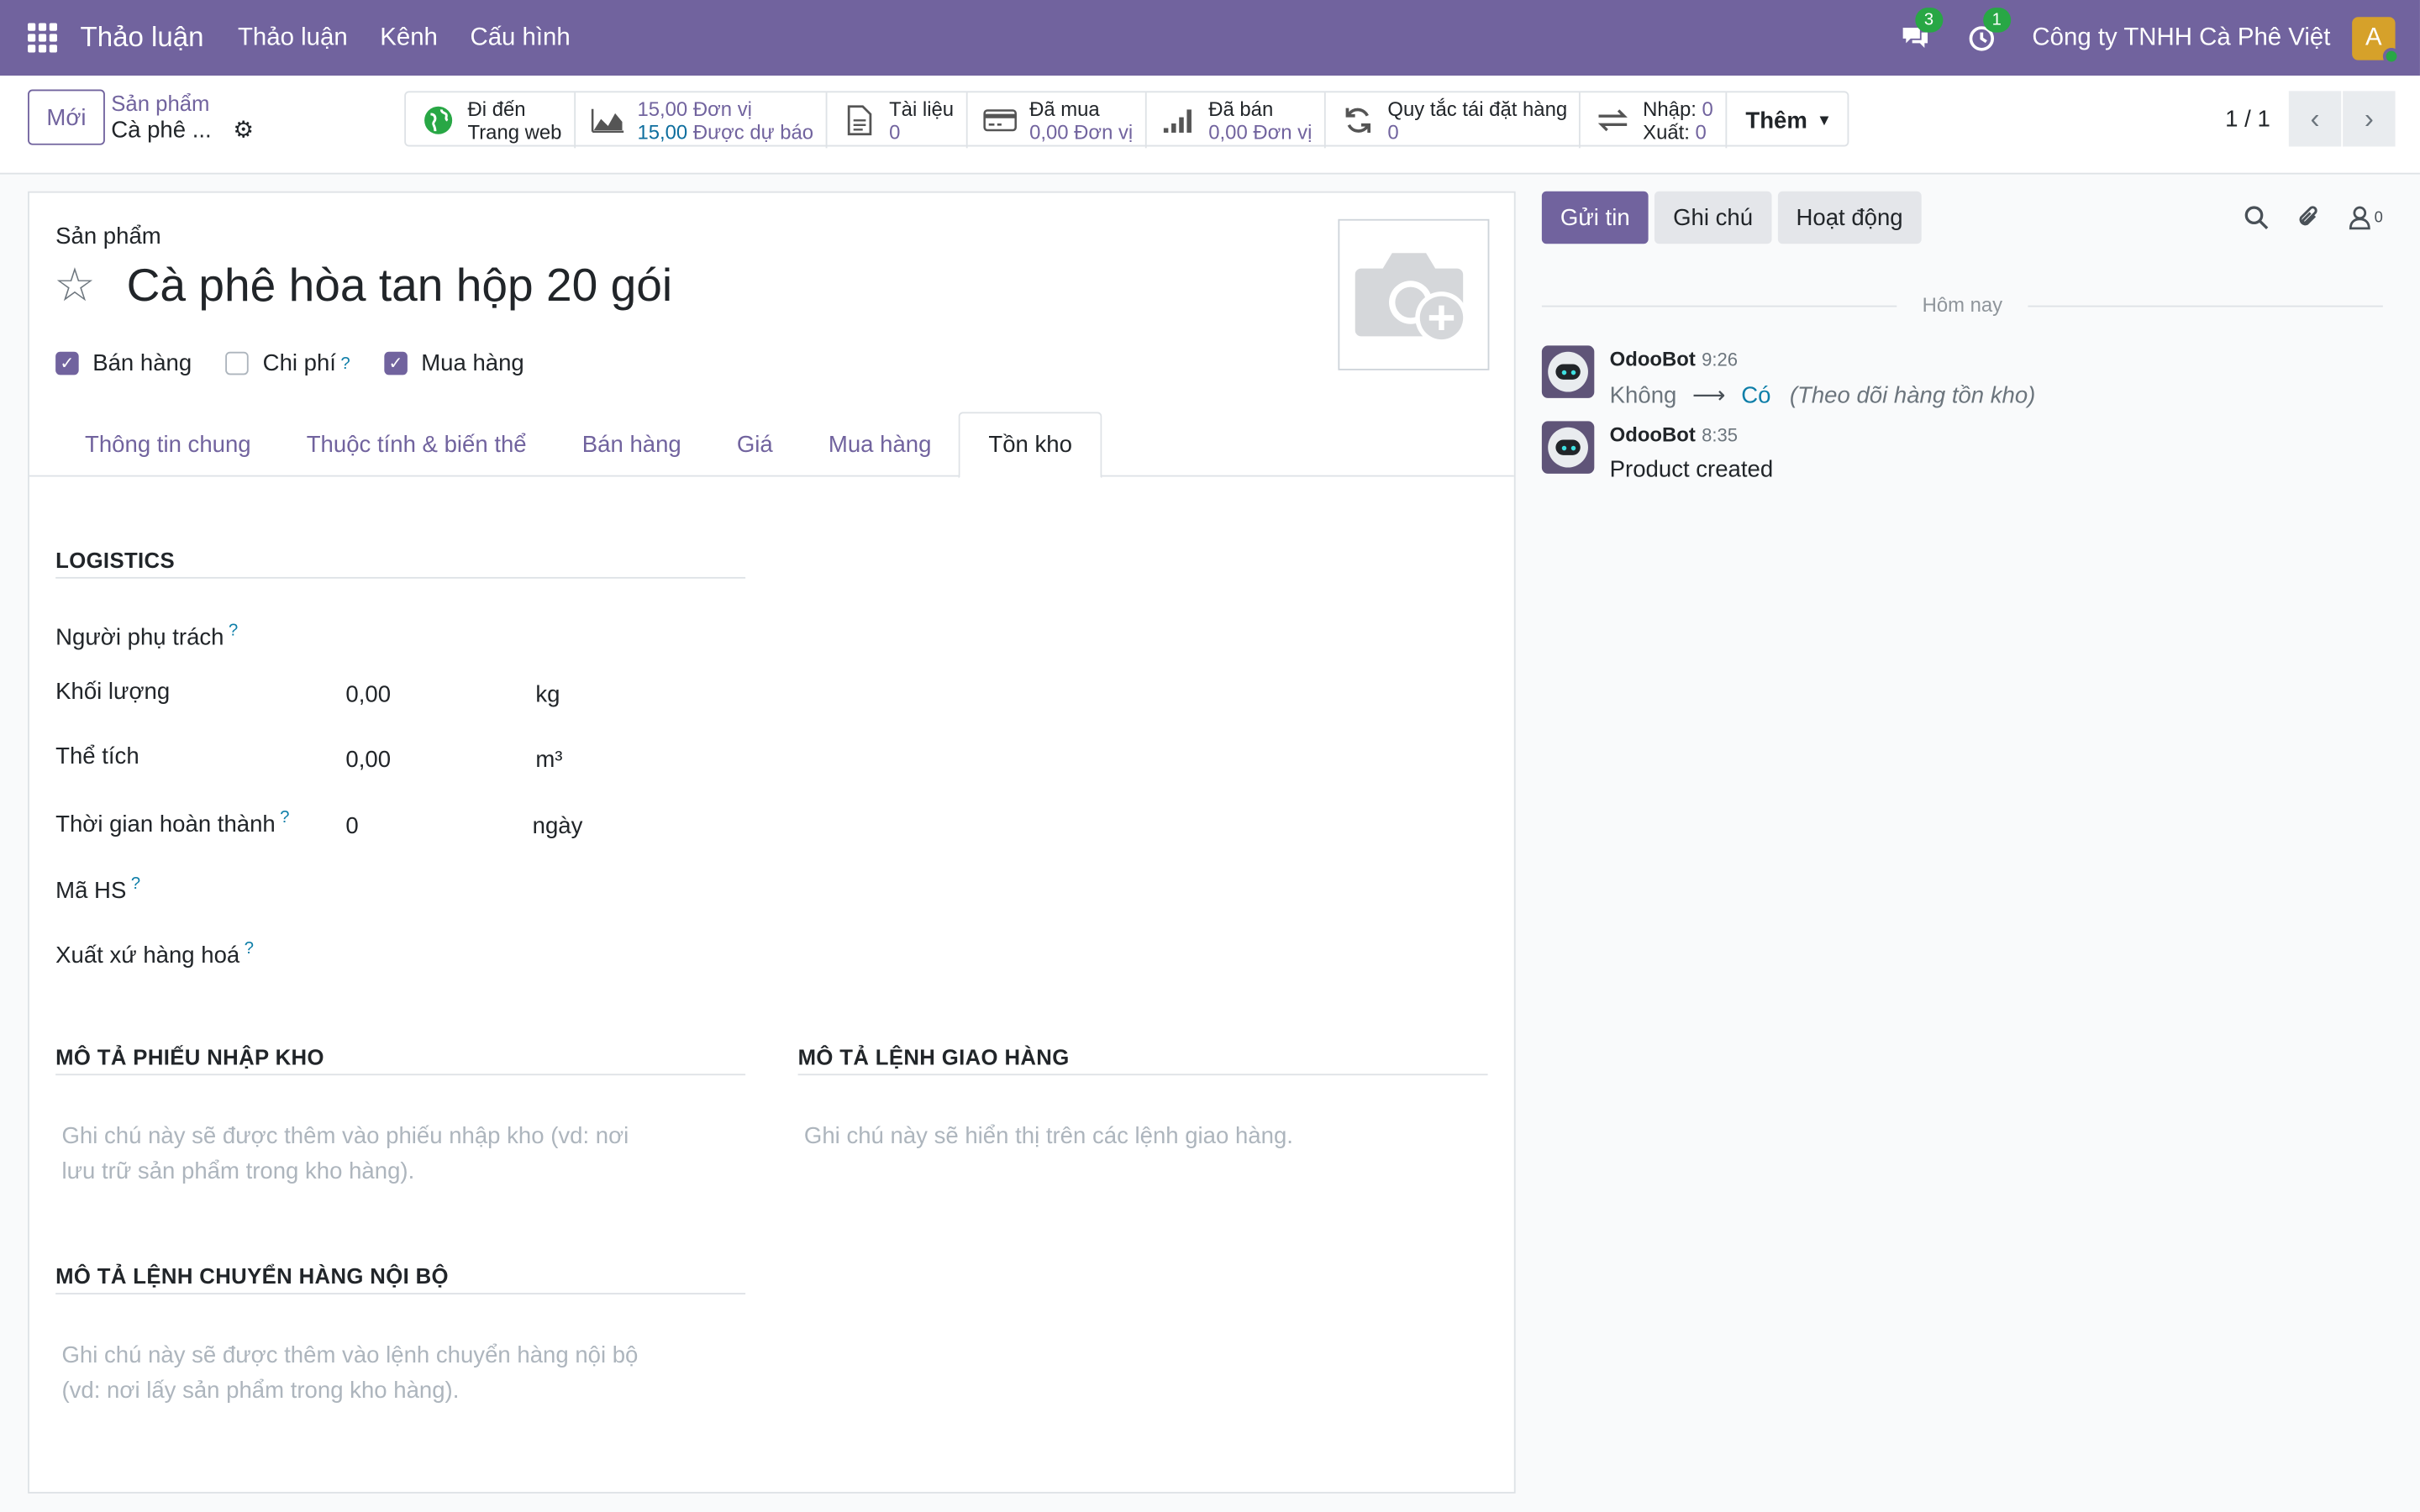 This screenshot has height=1512, width=2420. Describe the element at coordinates (142, 38) in the screenshot. I see `app-name: Thảo luận` at that location.